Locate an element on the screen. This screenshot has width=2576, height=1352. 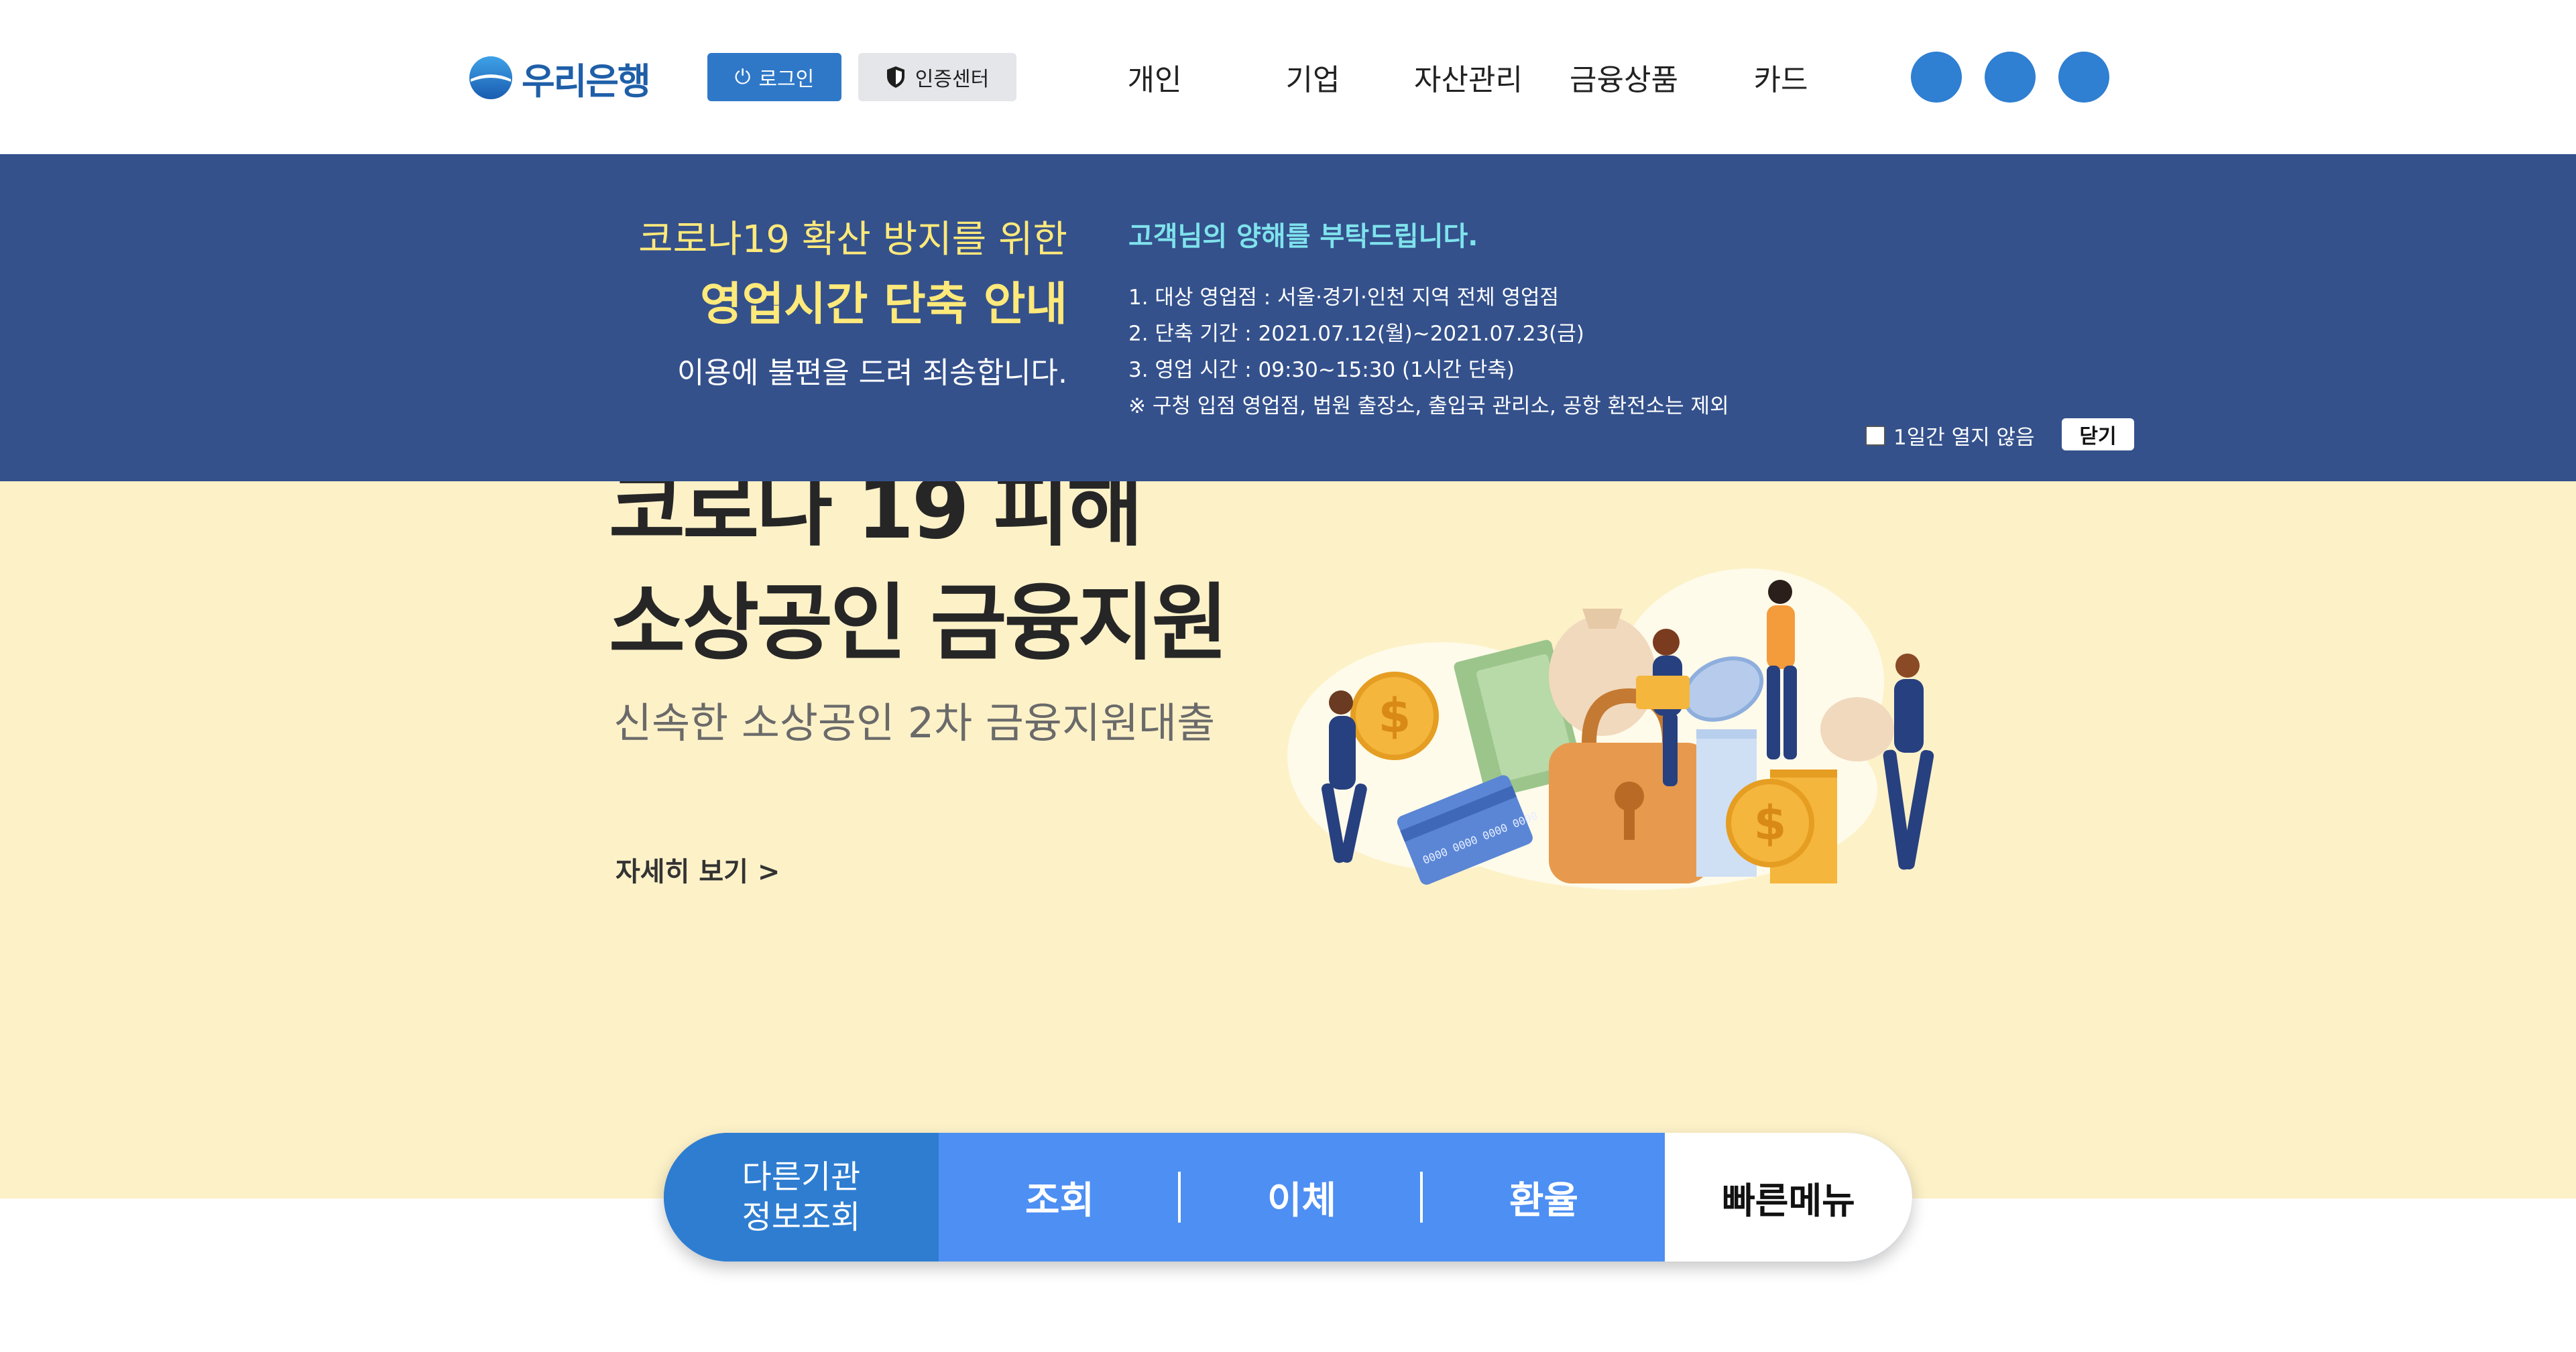
woori-logo-icon is located at coordinates (490, 77).